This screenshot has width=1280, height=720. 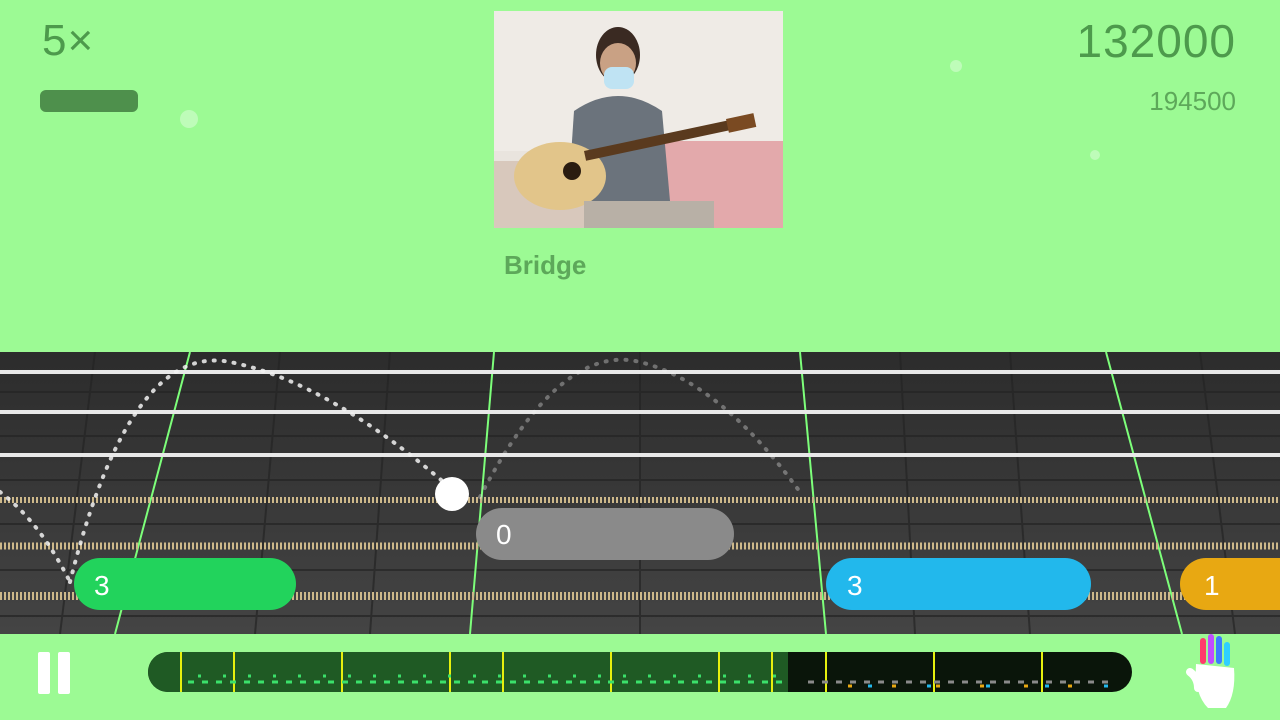 I want to click on current-score: 132000, so click(x=1156, y=41).